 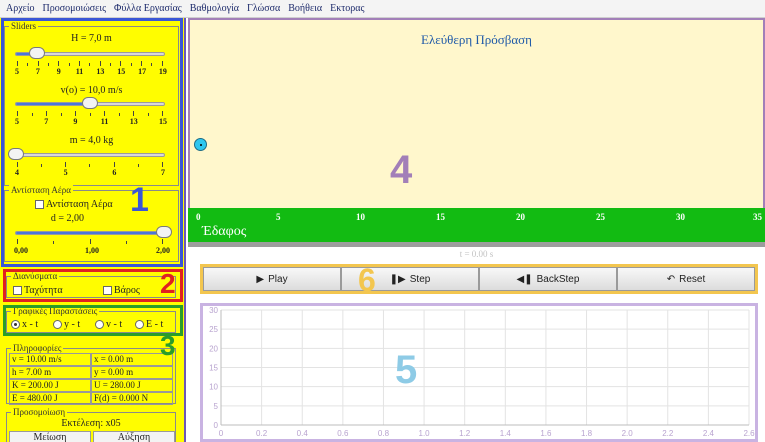 What do you see at coordinates (476, 39) in the screenshot?
I see `scene-title: Ελεύθερη Πρόσβαση` at bounding box center [476, 39].